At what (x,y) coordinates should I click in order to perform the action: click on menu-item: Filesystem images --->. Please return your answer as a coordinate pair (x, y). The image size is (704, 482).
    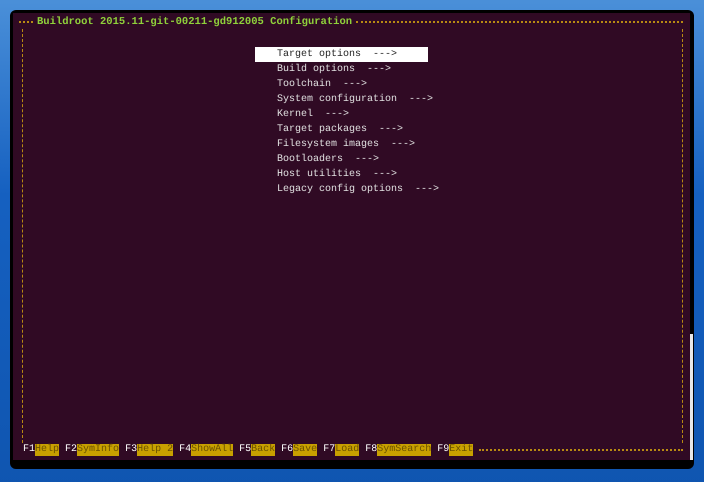
    Looking at the image, I should click on (341, 144).